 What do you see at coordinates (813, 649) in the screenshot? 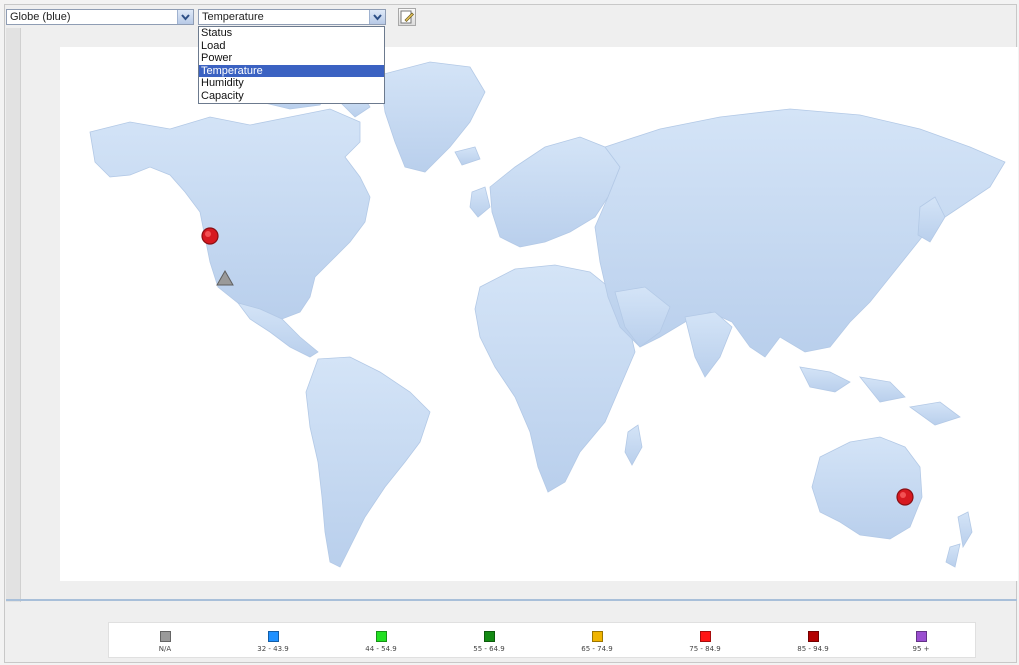
I see `legend-label: 85 - 94.9` at bounding box center [813, 649].